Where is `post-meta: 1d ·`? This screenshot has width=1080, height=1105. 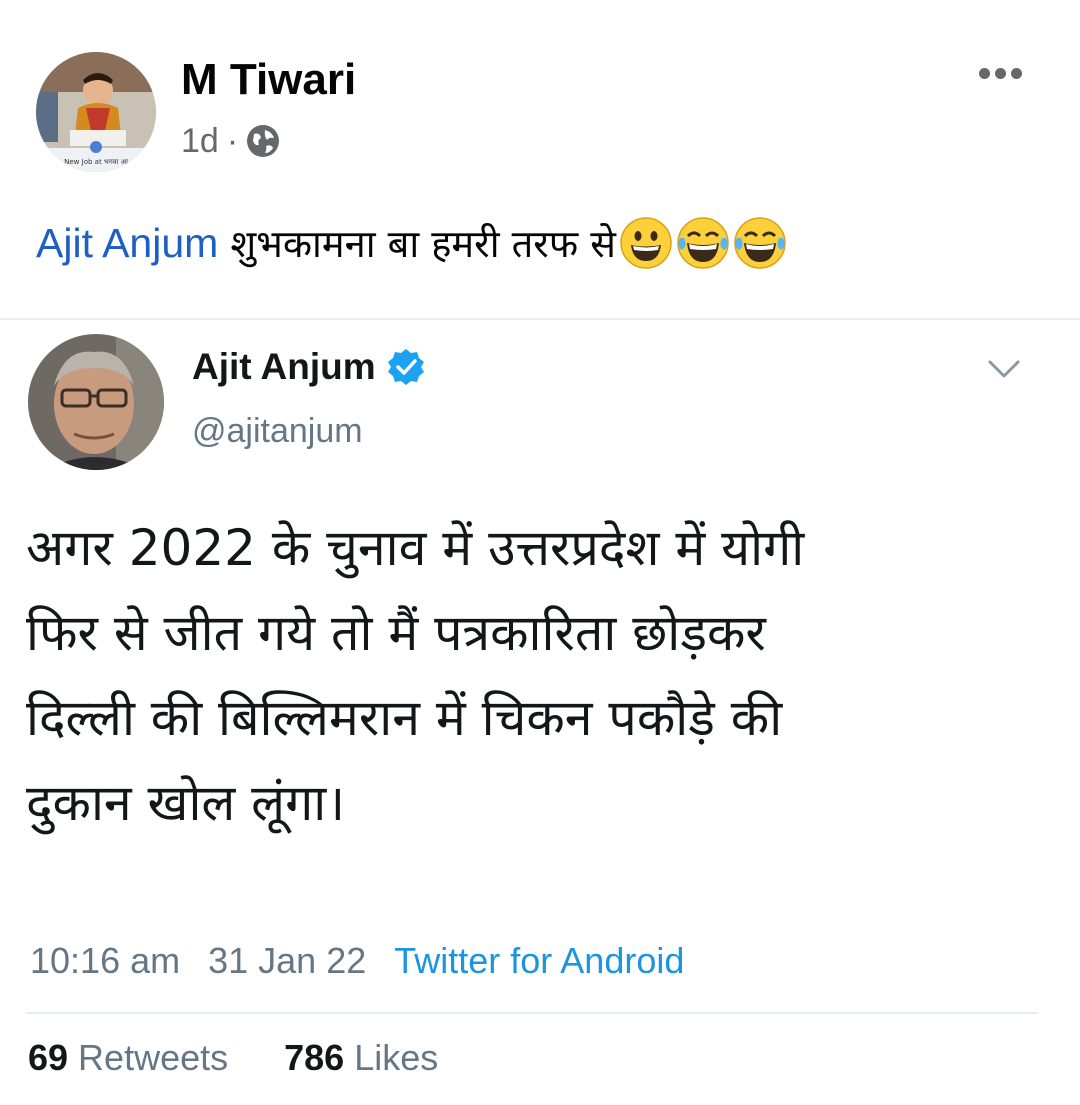
post-meta: 1d · is located at coordinates (230, 141).